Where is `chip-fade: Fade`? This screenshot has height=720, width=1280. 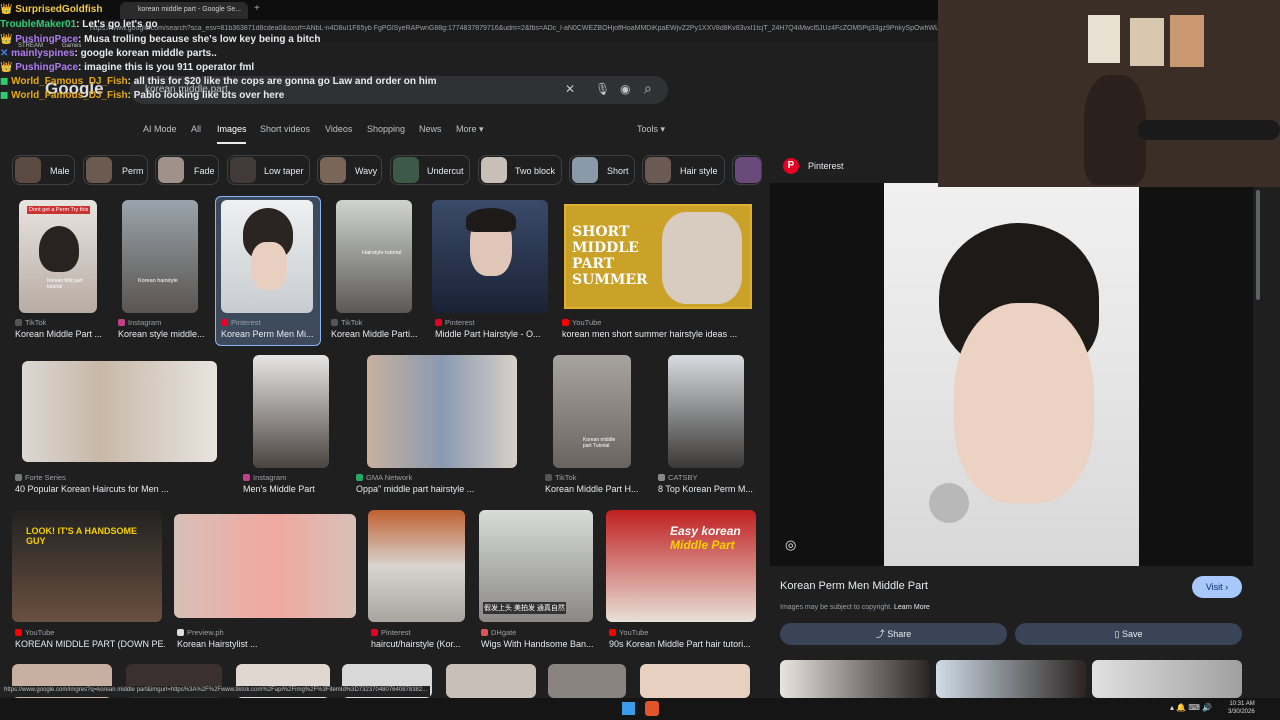 chip-fade: Fade is located at coordinates (187, 170).